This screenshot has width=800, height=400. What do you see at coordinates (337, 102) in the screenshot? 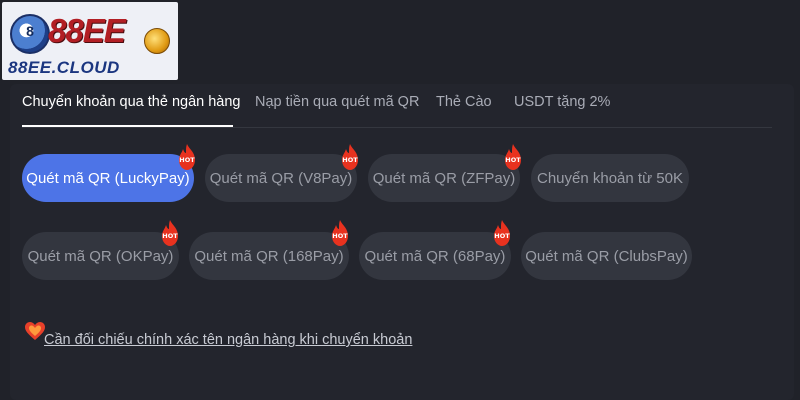
I see `tab-qr-deposit: Nạp tiền qua quét mã QR` at bounding box center [337, 102].